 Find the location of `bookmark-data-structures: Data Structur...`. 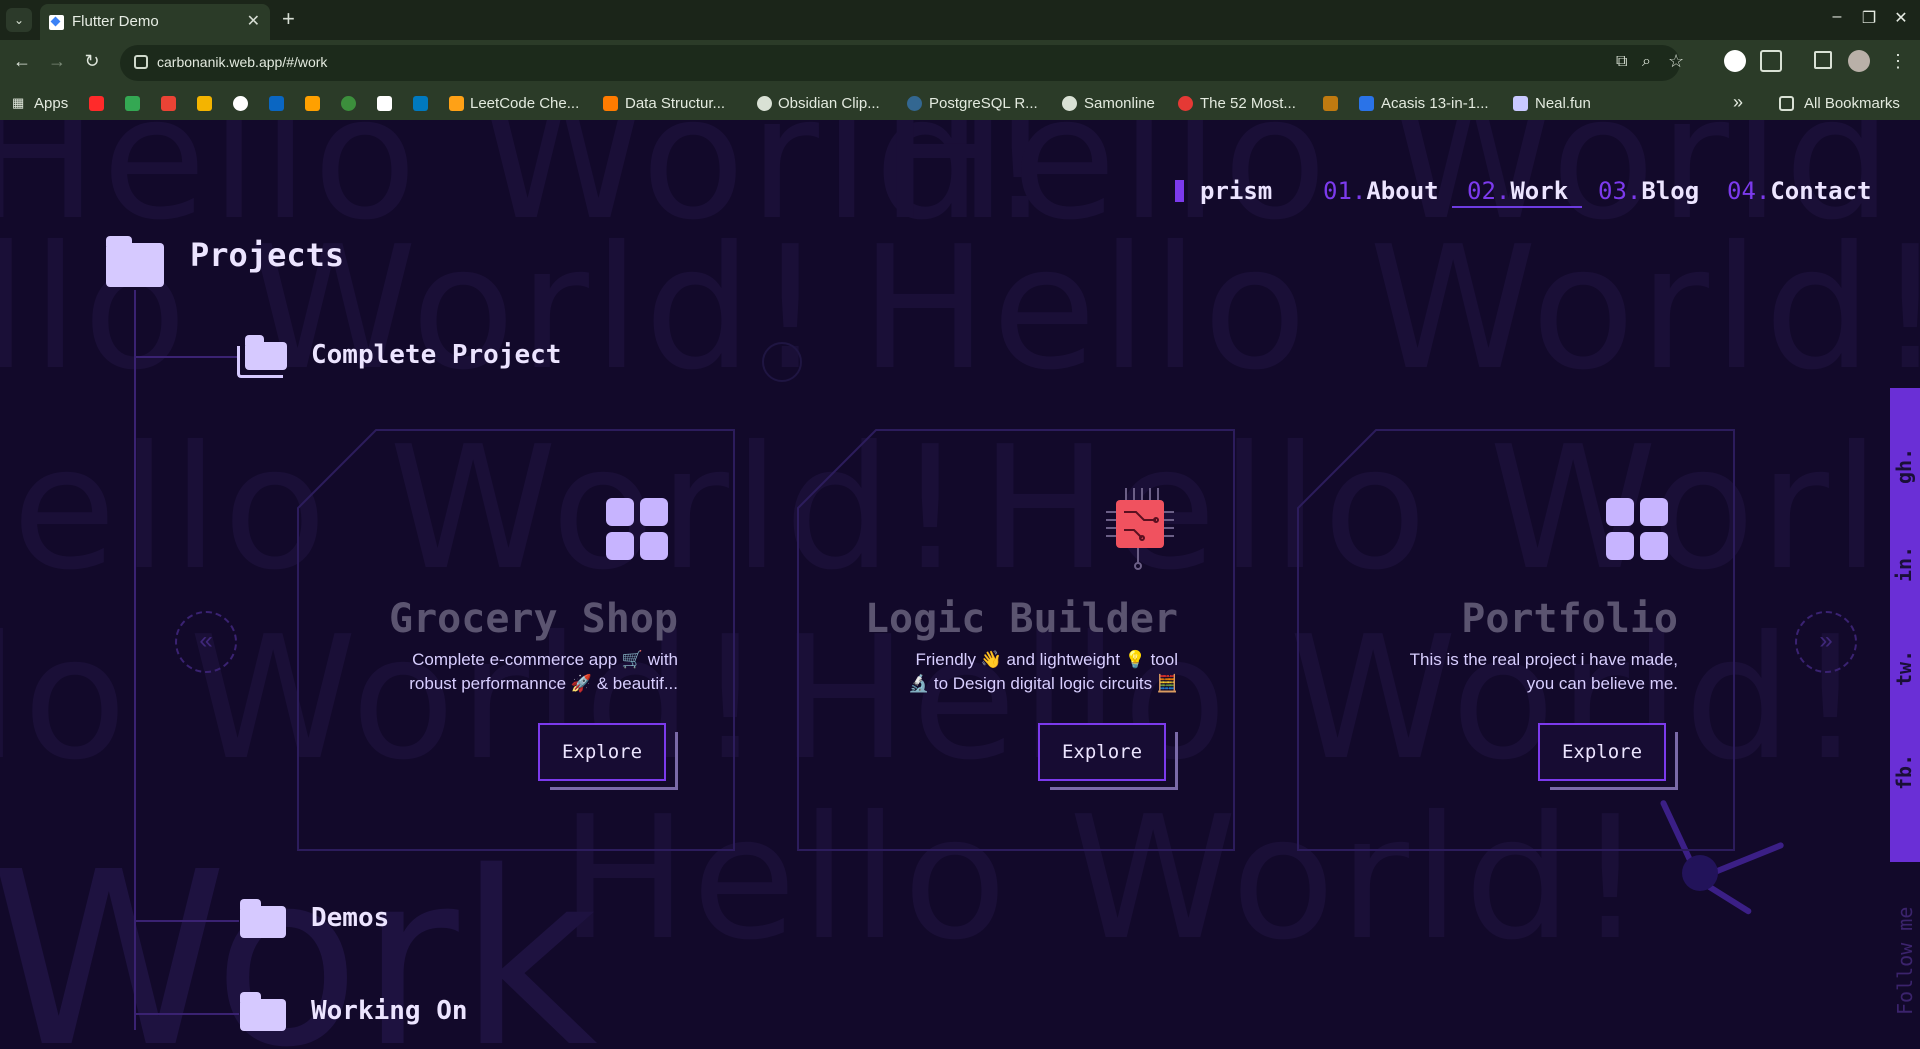

bookmark-data-structures: Data Structur... is located at coordinates (675, 103).